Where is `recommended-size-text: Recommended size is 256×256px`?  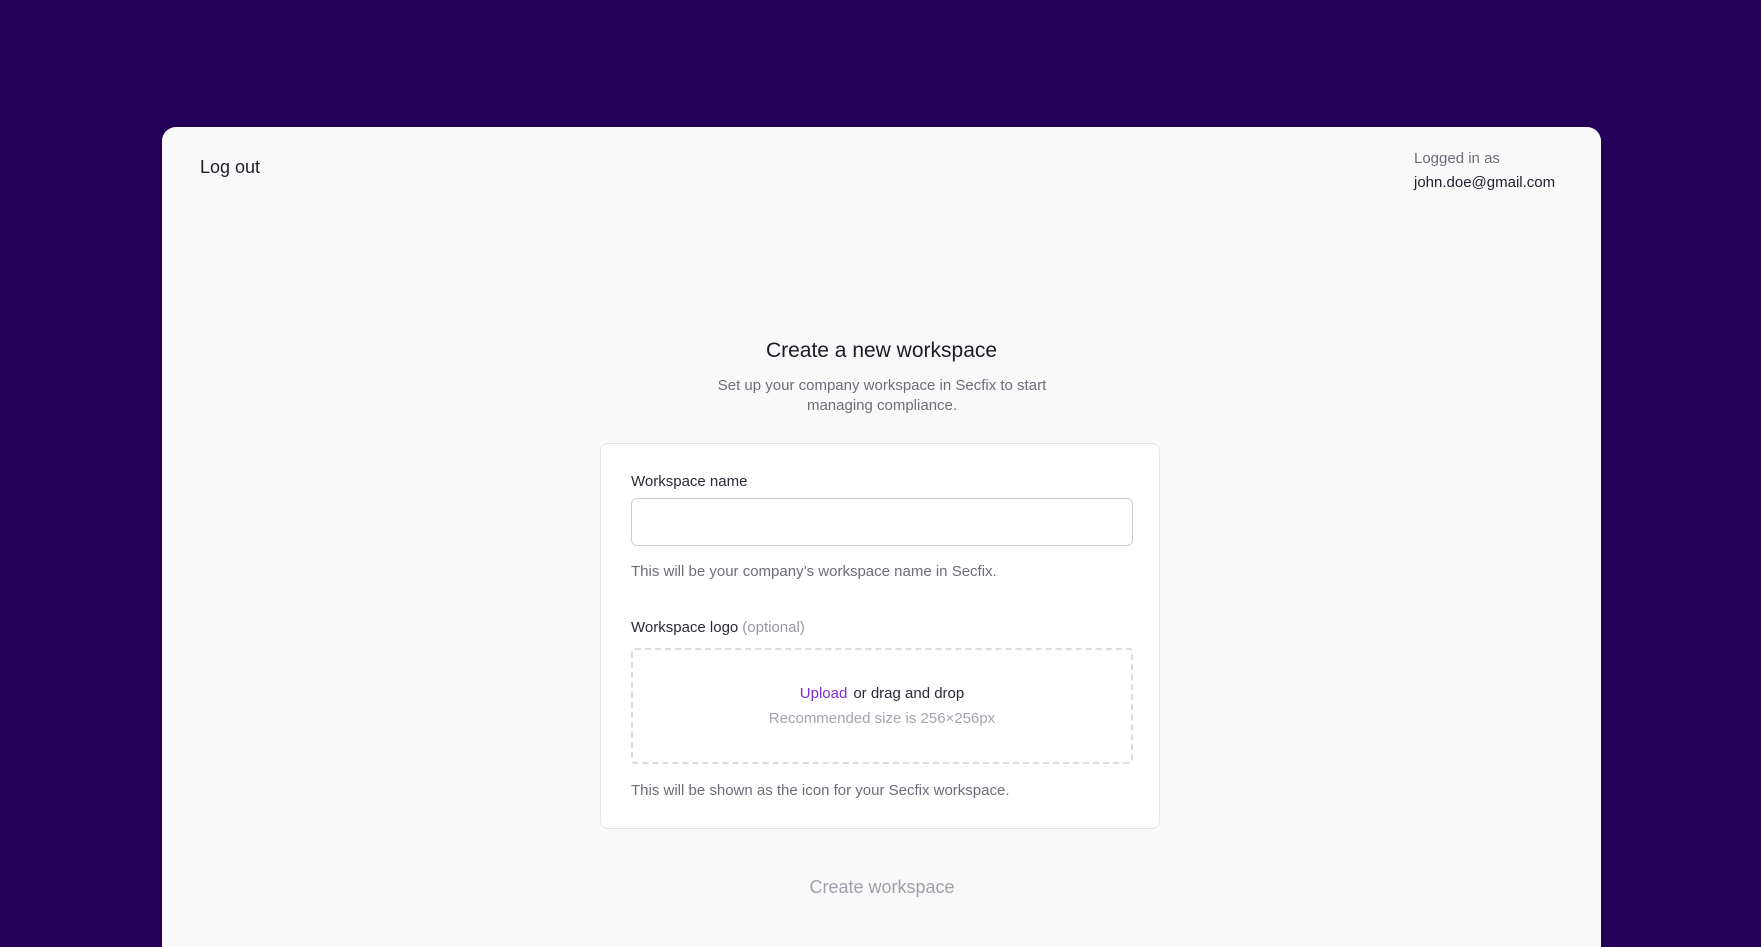
recommended-size-text: Recommended size is 256×256px is located at coordinates (882, 718).